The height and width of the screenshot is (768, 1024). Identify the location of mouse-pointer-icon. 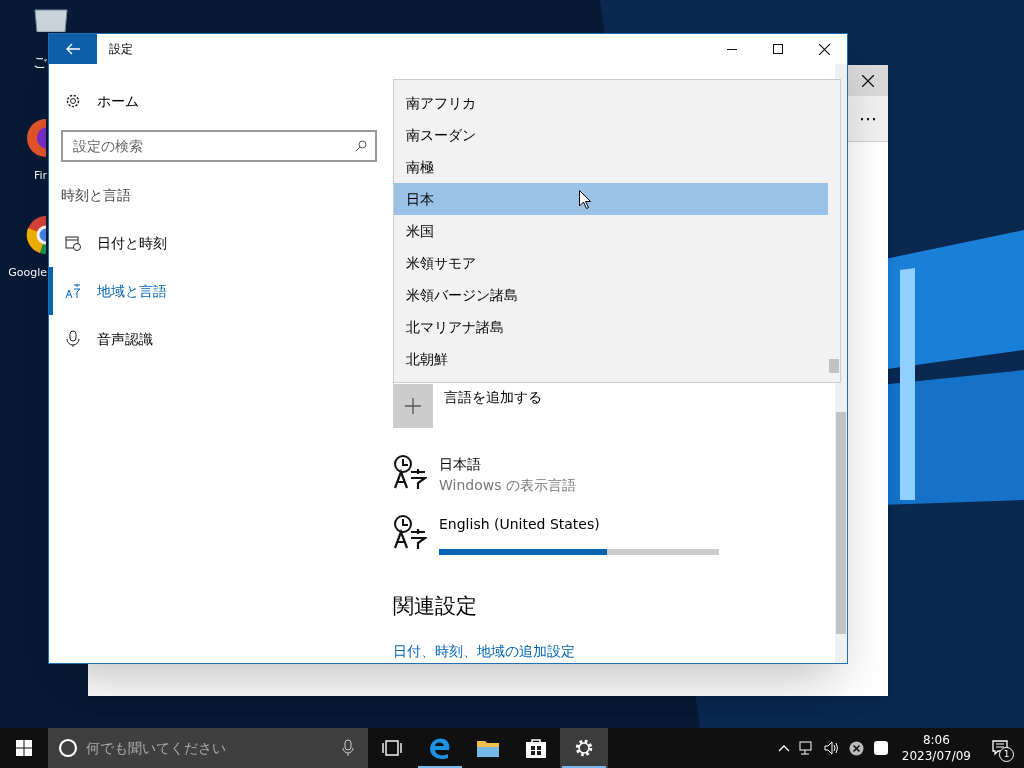
(585, 199).